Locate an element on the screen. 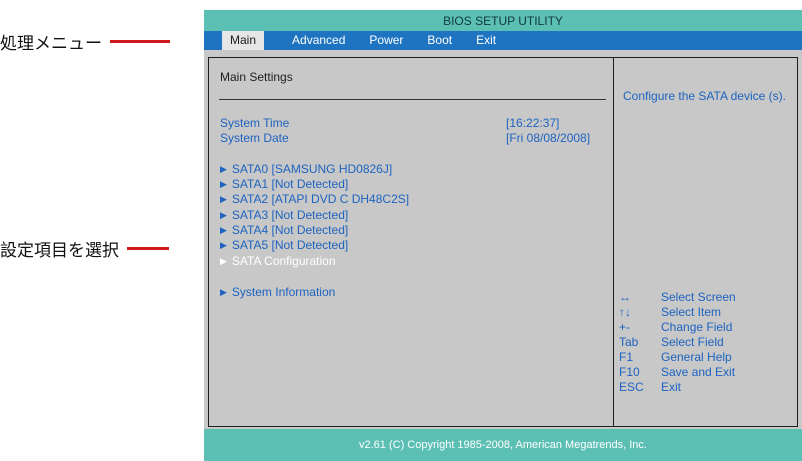  system-date-label: System Date is located at coordinates (254, 138).